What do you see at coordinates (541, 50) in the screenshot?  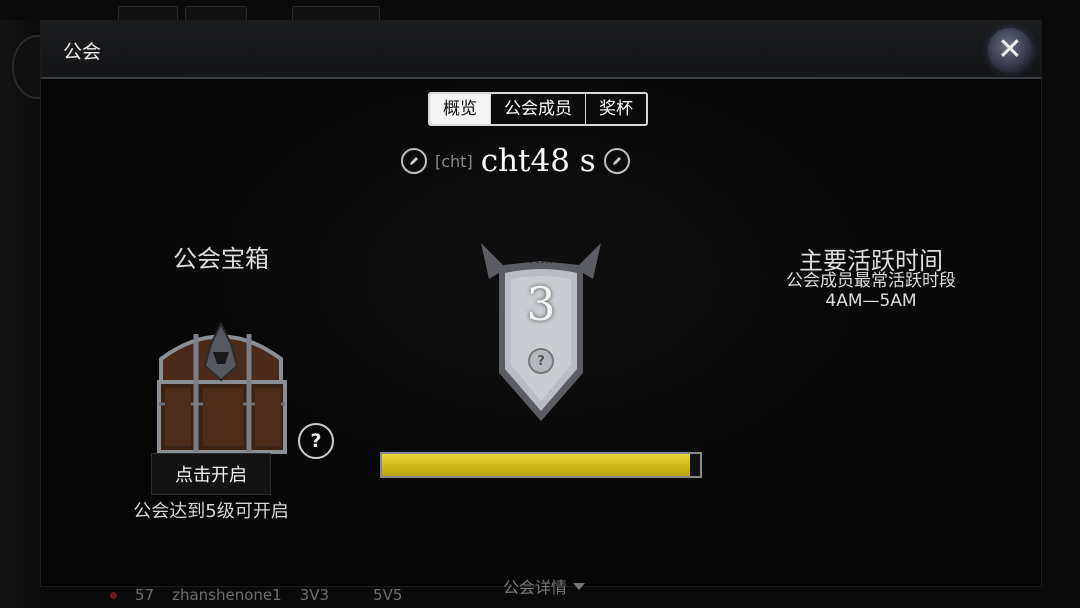 I see `dialog-header: 公会` at bounding box center [541, 50].